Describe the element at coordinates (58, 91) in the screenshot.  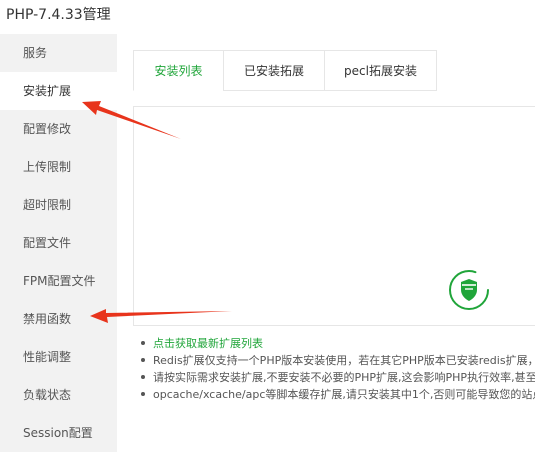
I see `sidebar-item-install-extensions: 安装扩展` at that location.